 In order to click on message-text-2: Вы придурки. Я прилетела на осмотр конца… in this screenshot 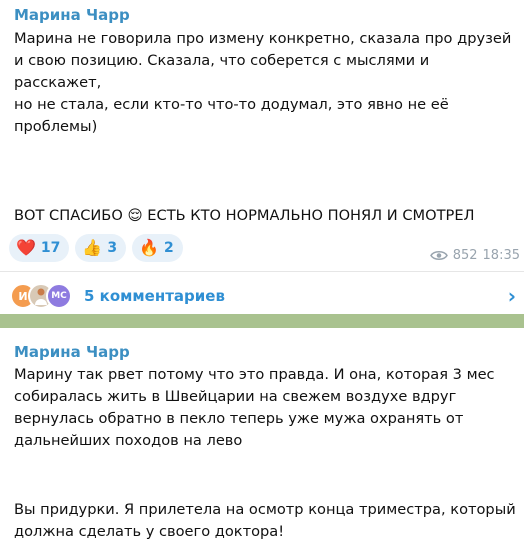, I will do `click(265, 520)`.